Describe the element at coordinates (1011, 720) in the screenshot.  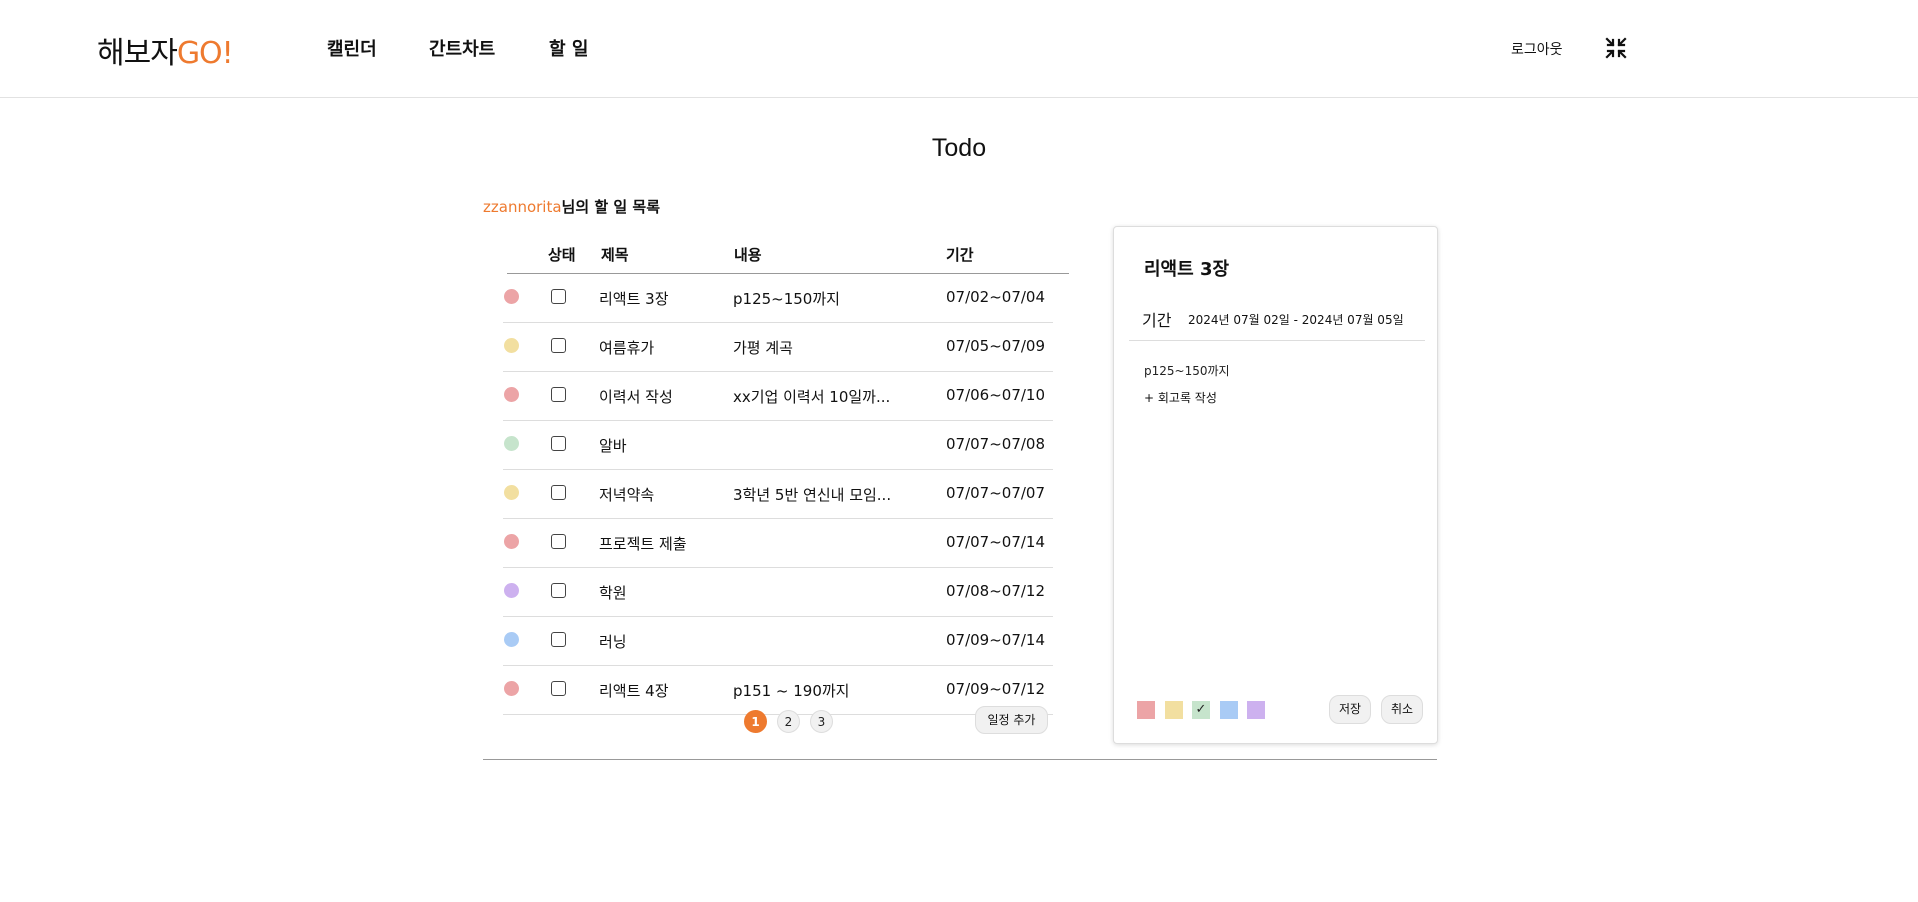
I see `add-schedule-button: 일정 추가` at that location.